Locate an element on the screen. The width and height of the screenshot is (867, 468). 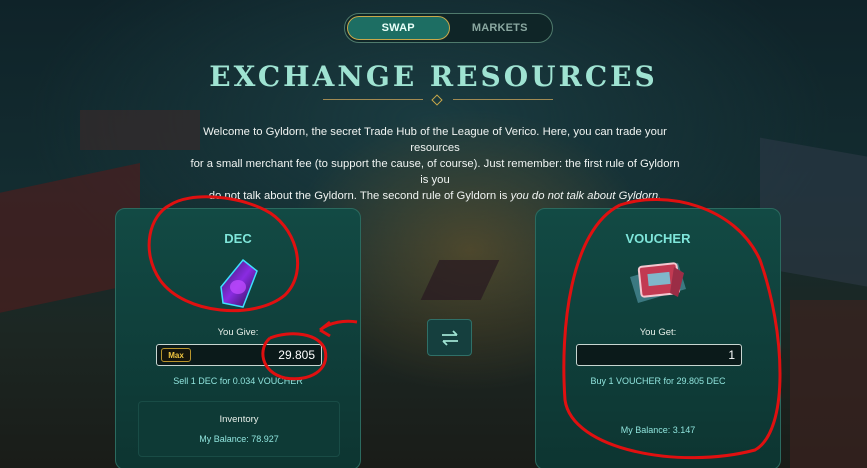
swap-arrows-icon is located at coordinates (449, 337).